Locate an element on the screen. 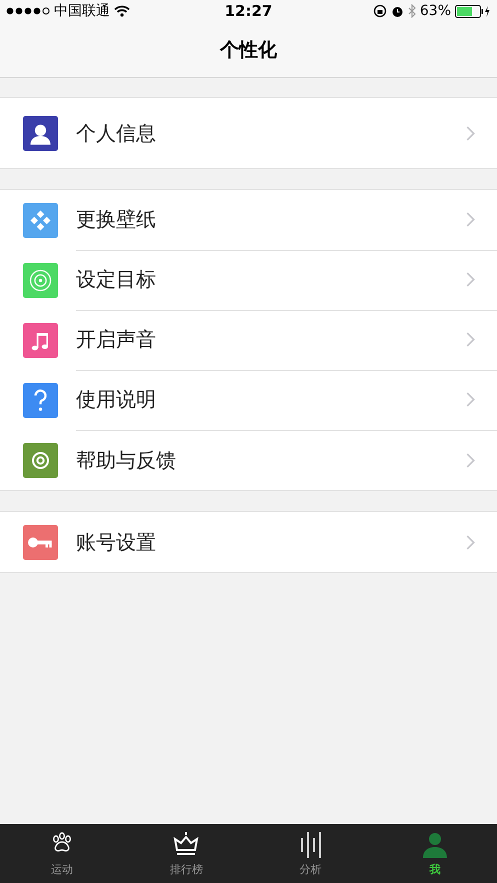 This screenshot has height=883, width=497. item-label: 个人信息 is located at coordinates (116, 133).